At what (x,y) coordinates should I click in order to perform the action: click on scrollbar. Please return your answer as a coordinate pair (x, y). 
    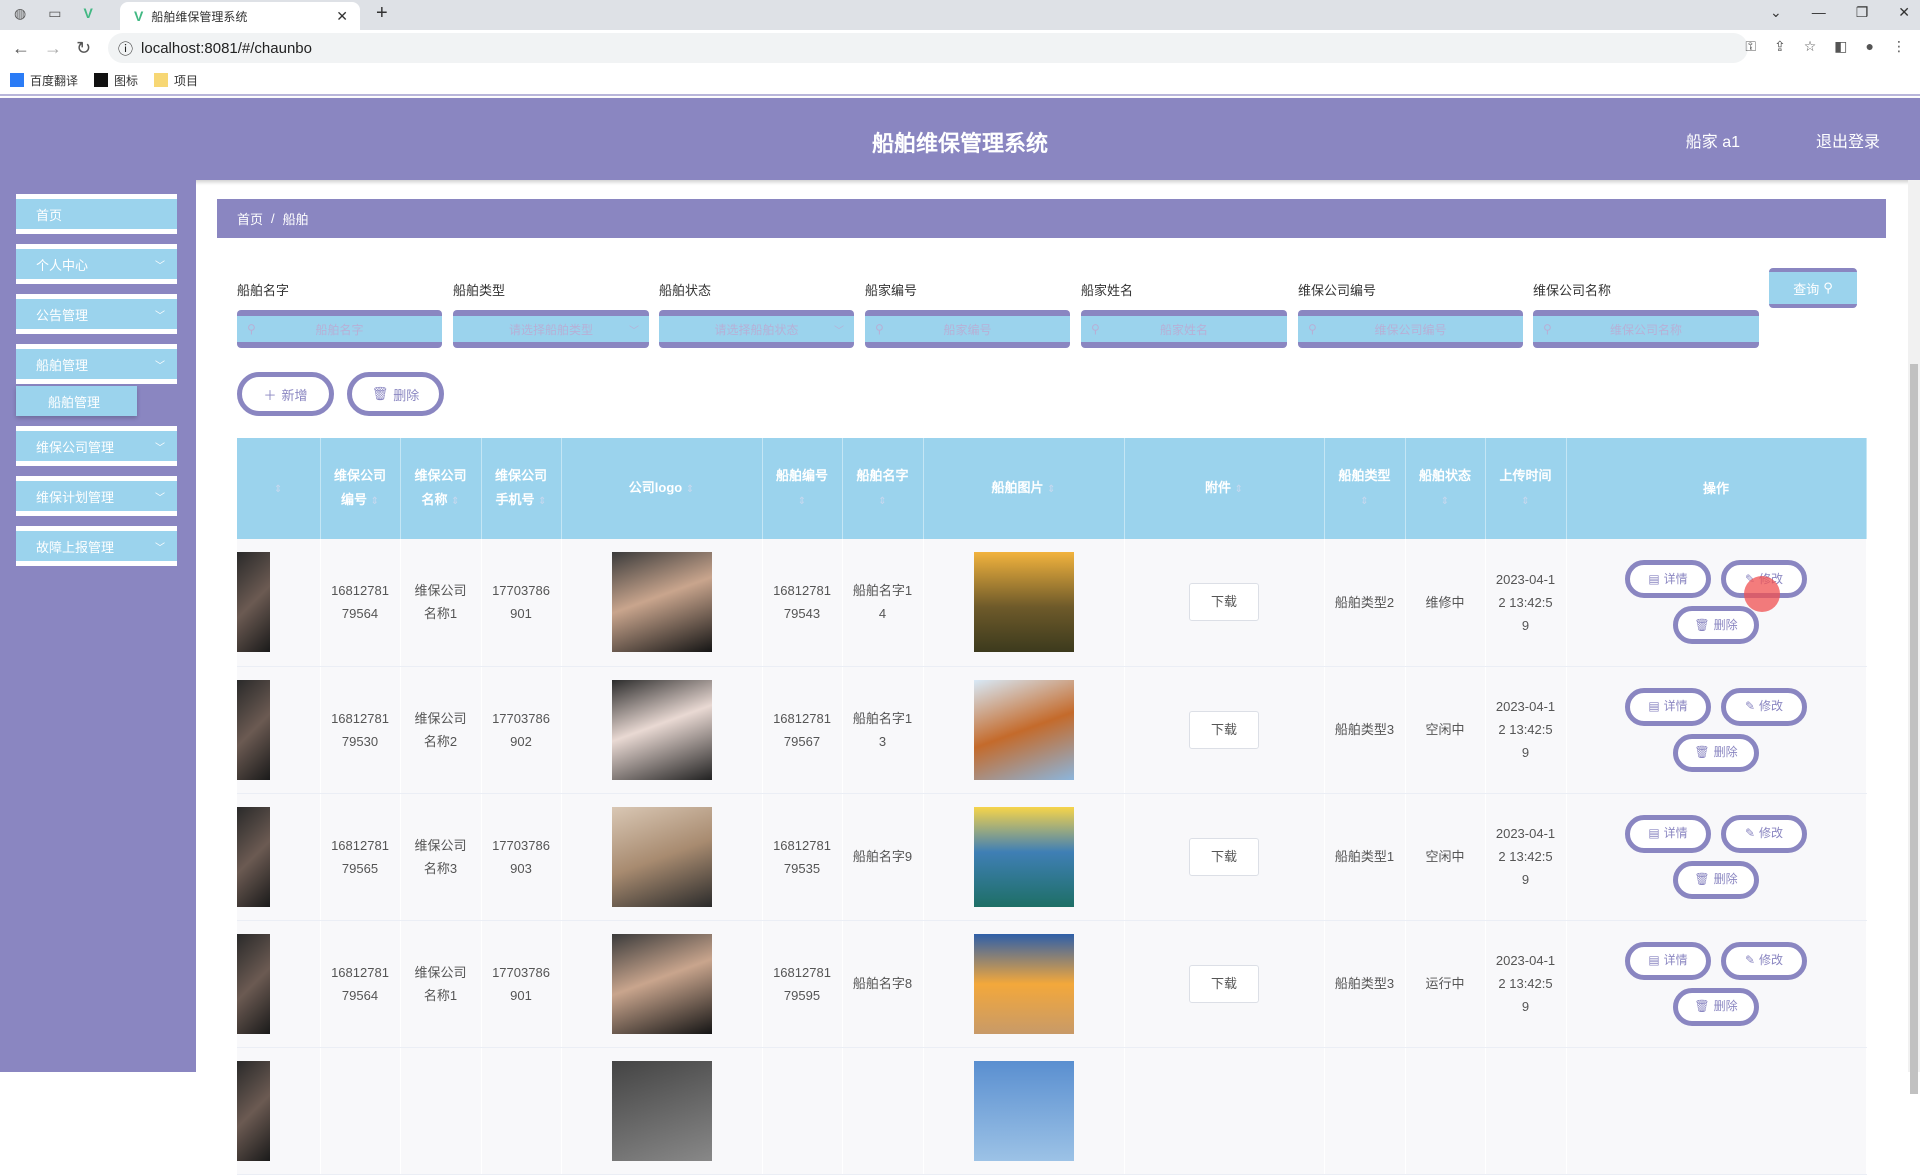
    Looking at the image, I should click on (1914, 637).